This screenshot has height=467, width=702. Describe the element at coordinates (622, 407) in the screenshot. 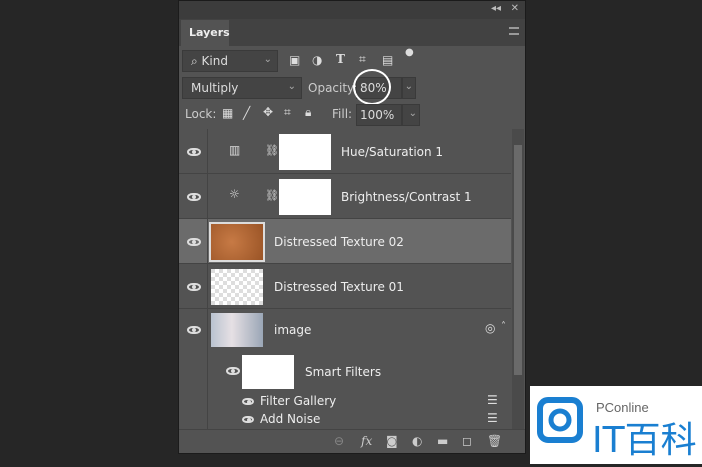

I see `svg-text: PConline` at that location.